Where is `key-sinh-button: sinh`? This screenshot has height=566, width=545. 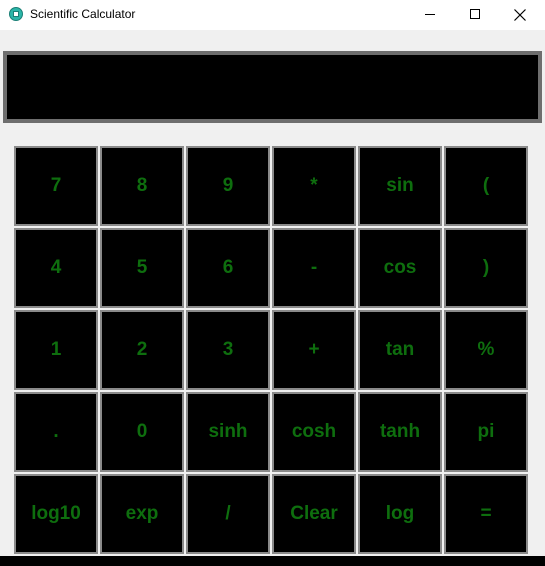
key-sinh-button: sinh is located at coordinates (228, 432).